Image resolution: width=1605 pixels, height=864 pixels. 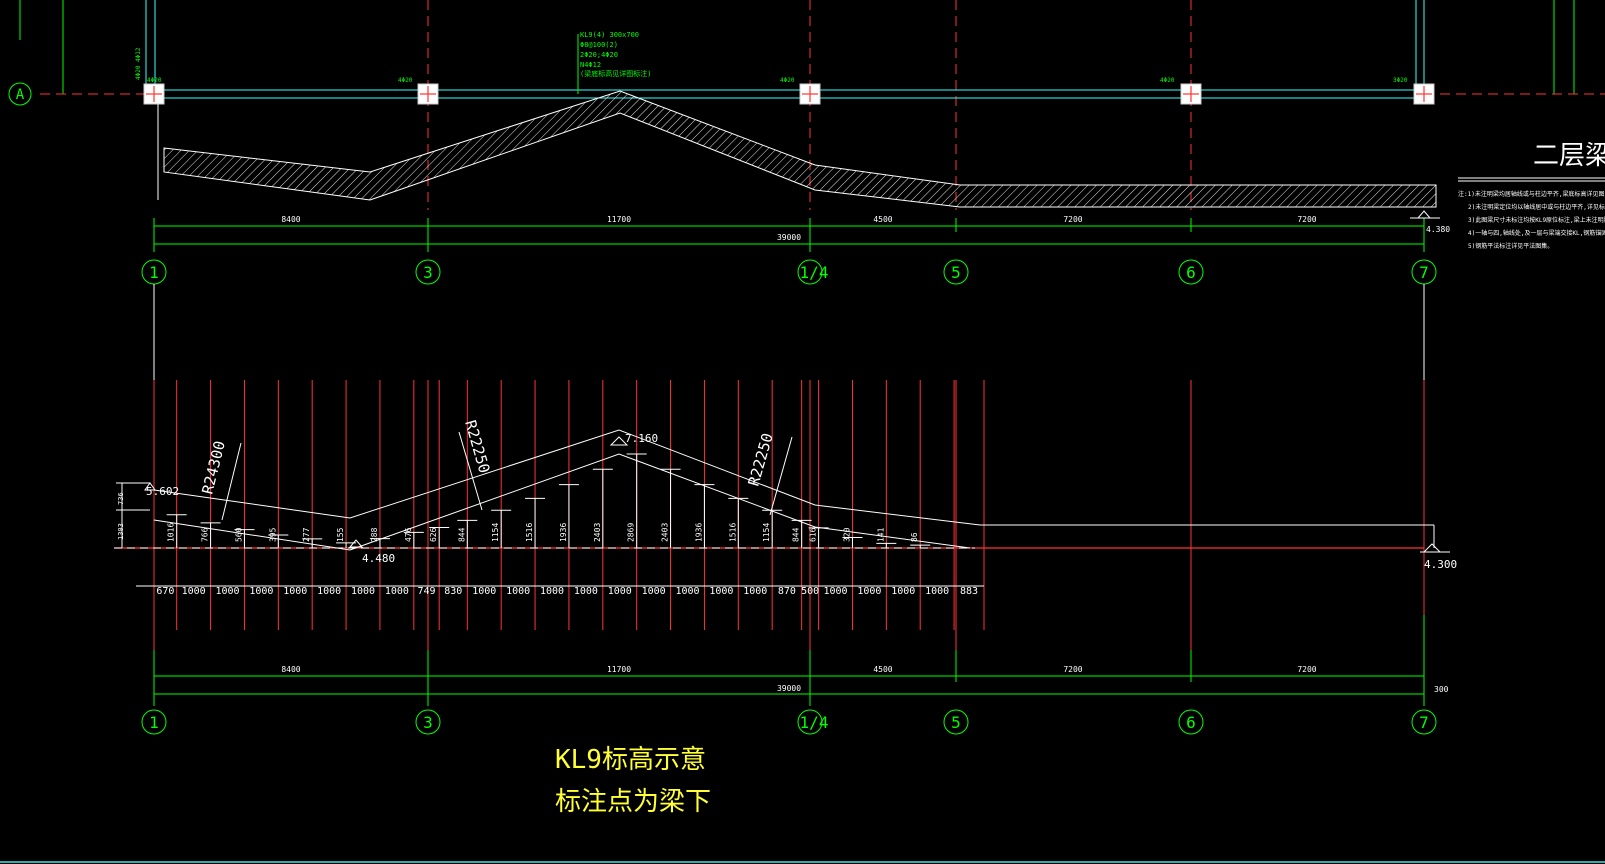 What do you see at coordinates (378, 558) in the screenshot?
I see `low-elevation: 4.480` at bounding box center [378, 558].